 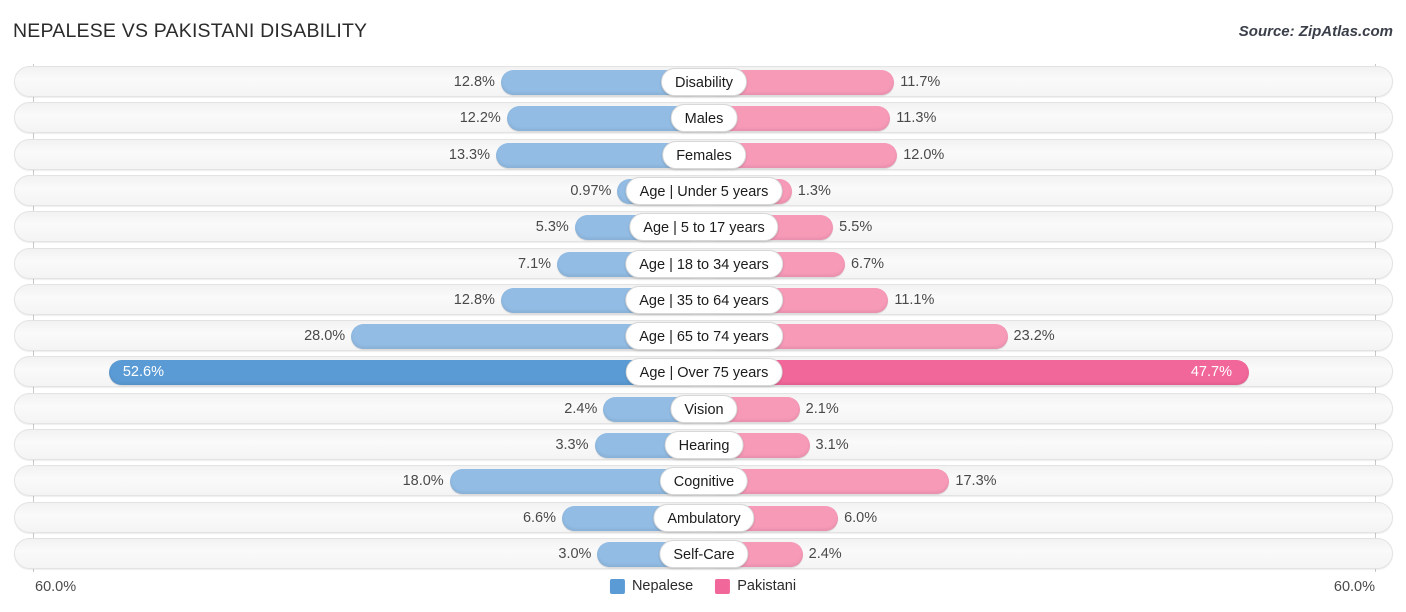 I want to click on category-label-pill: Males, so click(x=704, y=118).